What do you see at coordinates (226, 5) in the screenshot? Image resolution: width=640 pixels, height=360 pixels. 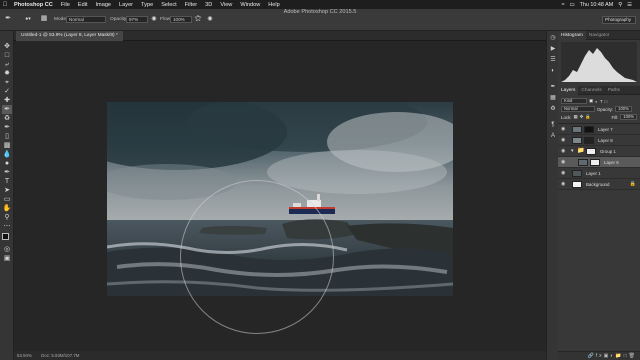 I see `menu-view: View` at bounding box center [226, 5].